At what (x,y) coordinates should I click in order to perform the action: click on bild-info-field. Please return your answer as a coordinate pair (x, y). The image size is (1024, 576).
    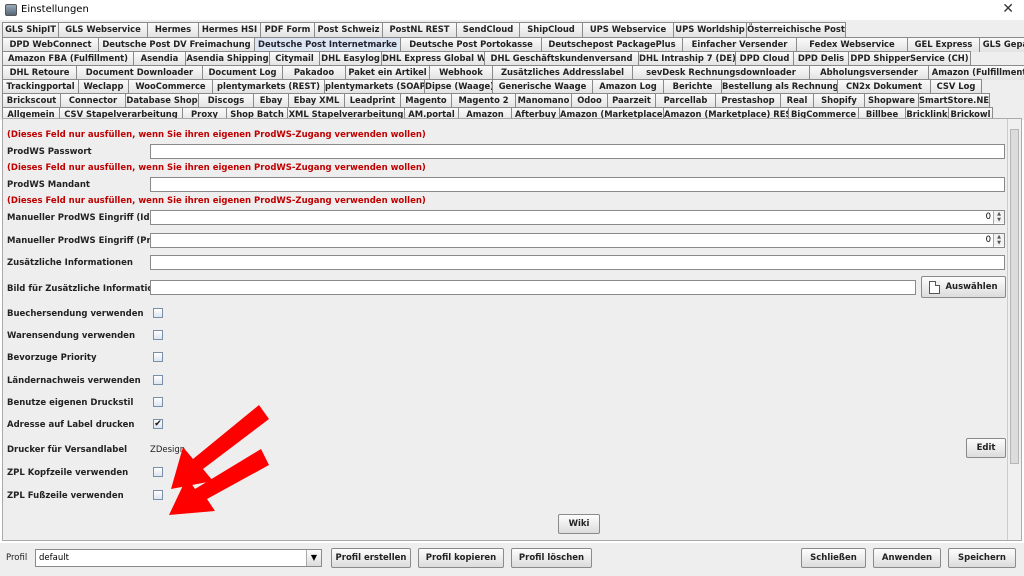
    Looking at the image, I should click on (533, 287).